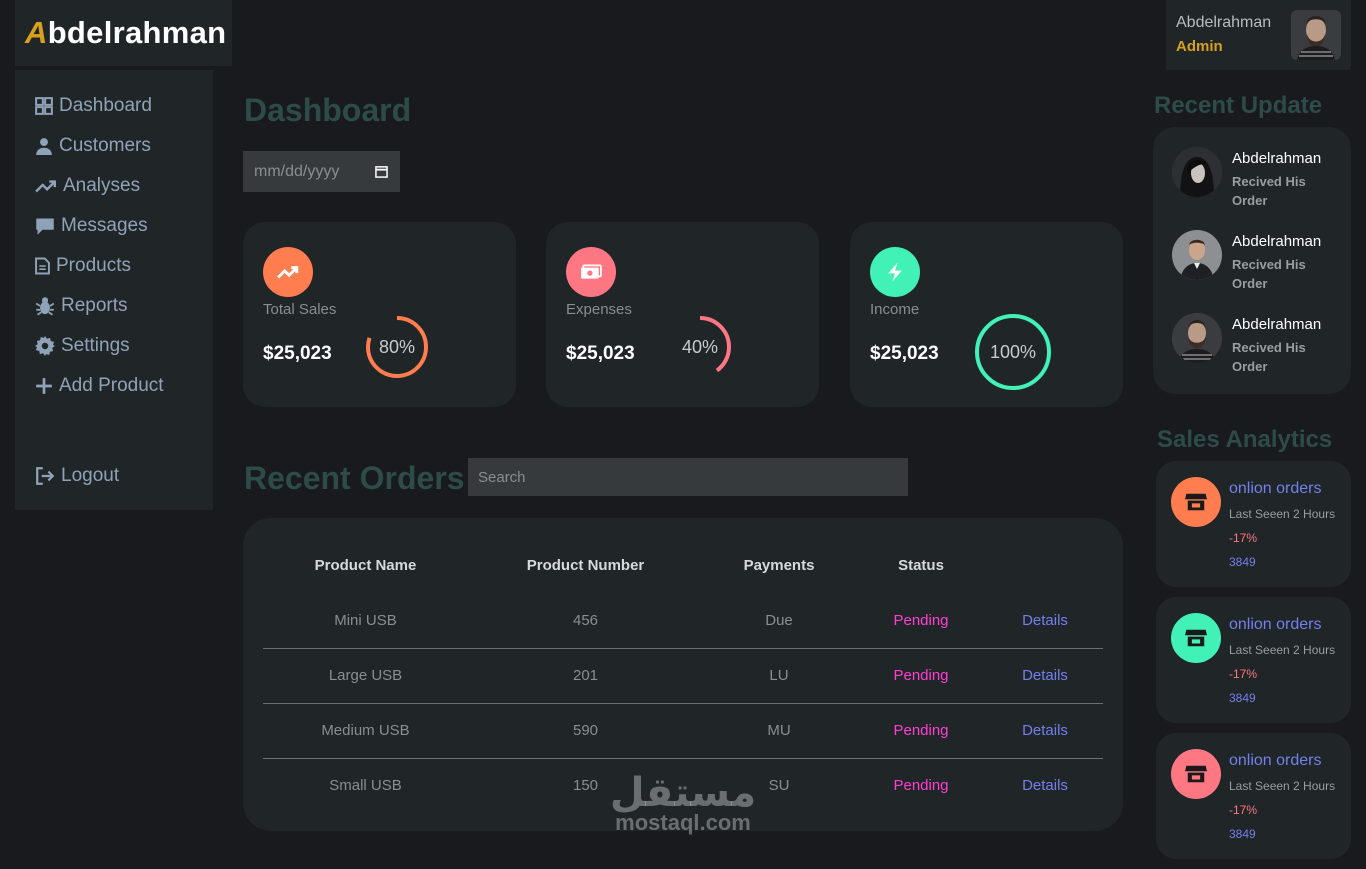 The image size is (1366, 869). I want to click on card-income: Income $25,023 100%, so click(986, 314).